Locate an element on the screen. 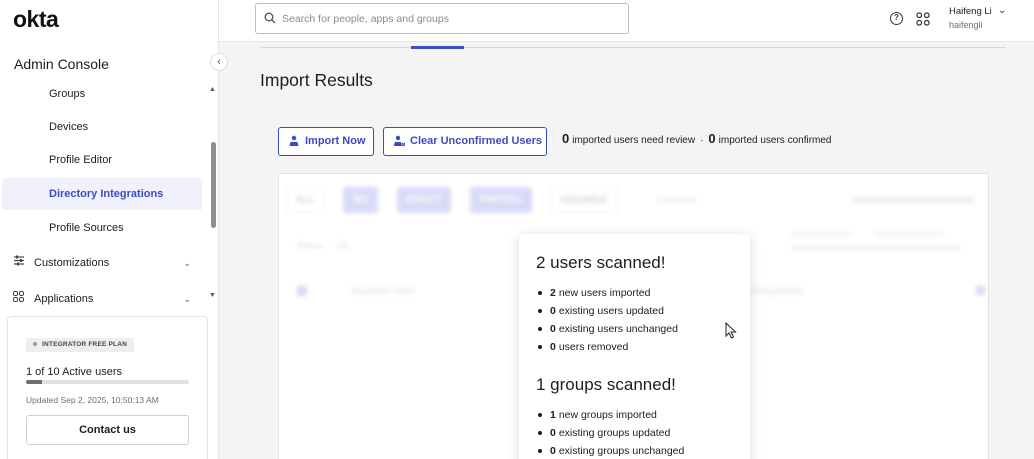 Image resolution: width=1034 pixels, height=459 pixels. stat-count: 1 is located at coordinates (553, 415).